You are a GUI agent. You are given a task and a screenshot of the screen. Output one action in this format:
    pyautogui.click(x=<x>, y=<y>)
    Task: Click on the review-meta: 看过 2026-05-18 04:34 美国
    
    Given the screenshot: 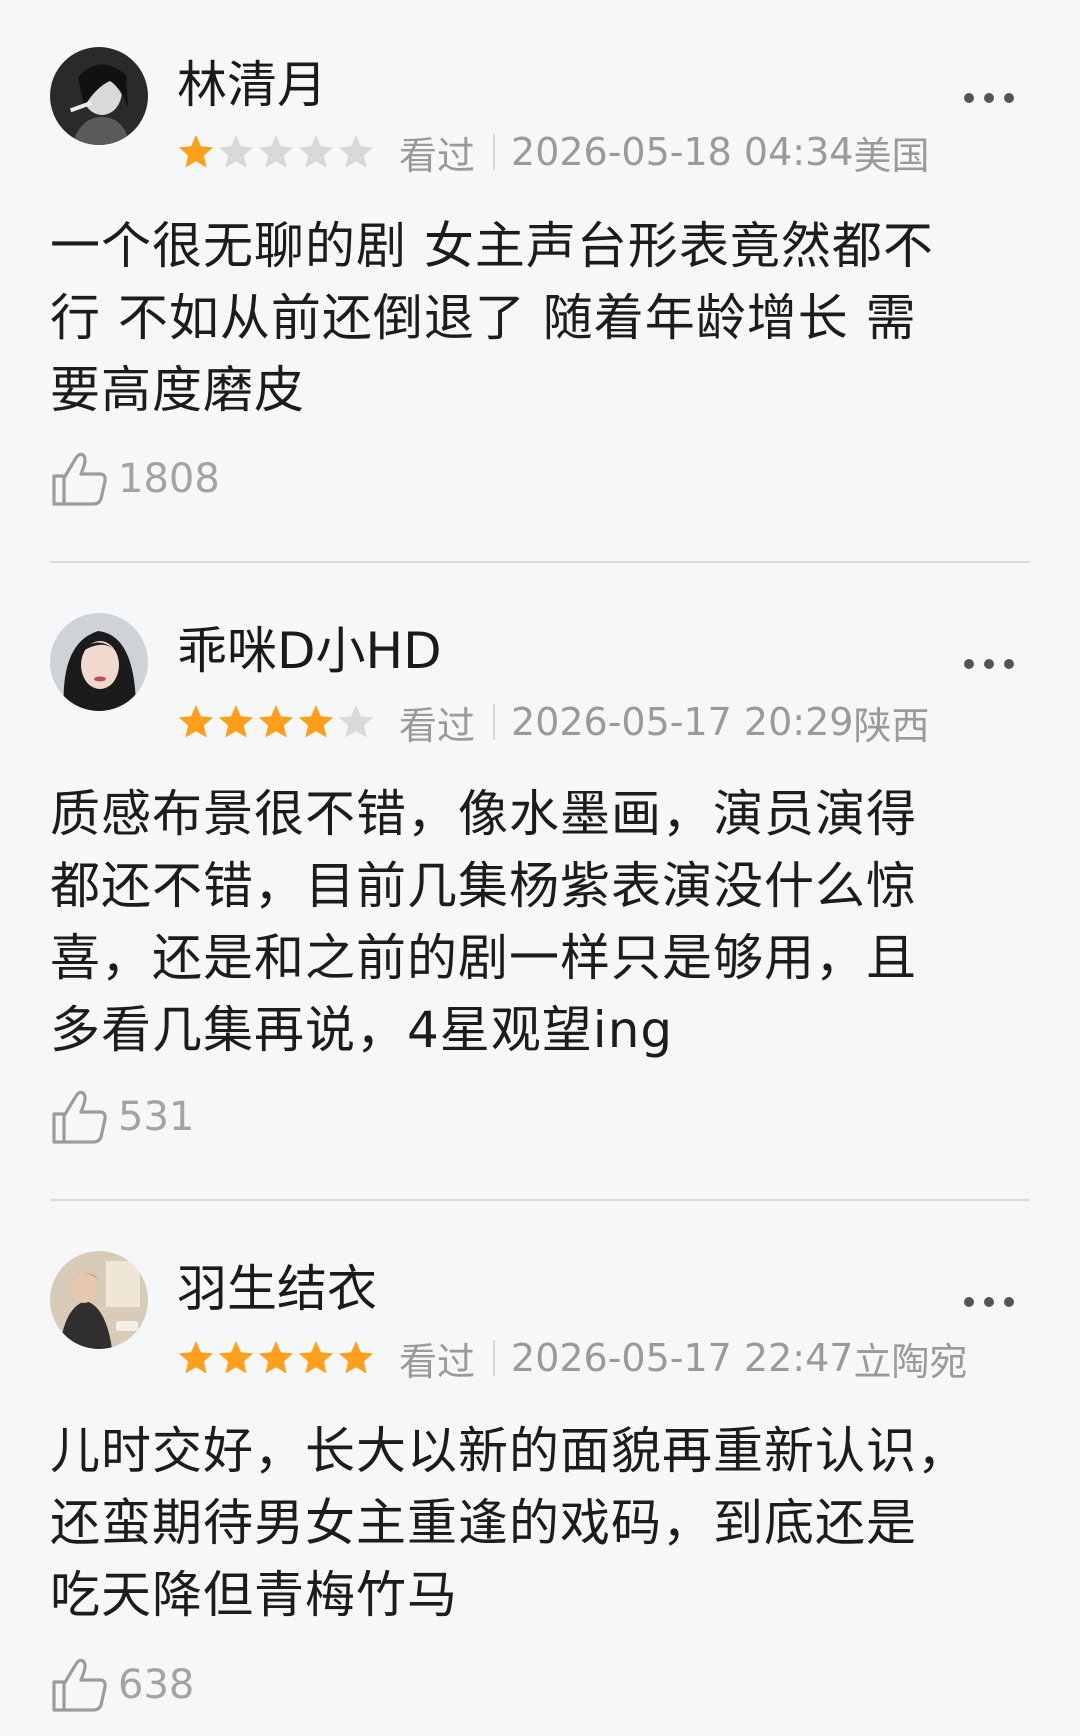 What is the action you would take?
    pyautogui.click(x=553, y=154)
    